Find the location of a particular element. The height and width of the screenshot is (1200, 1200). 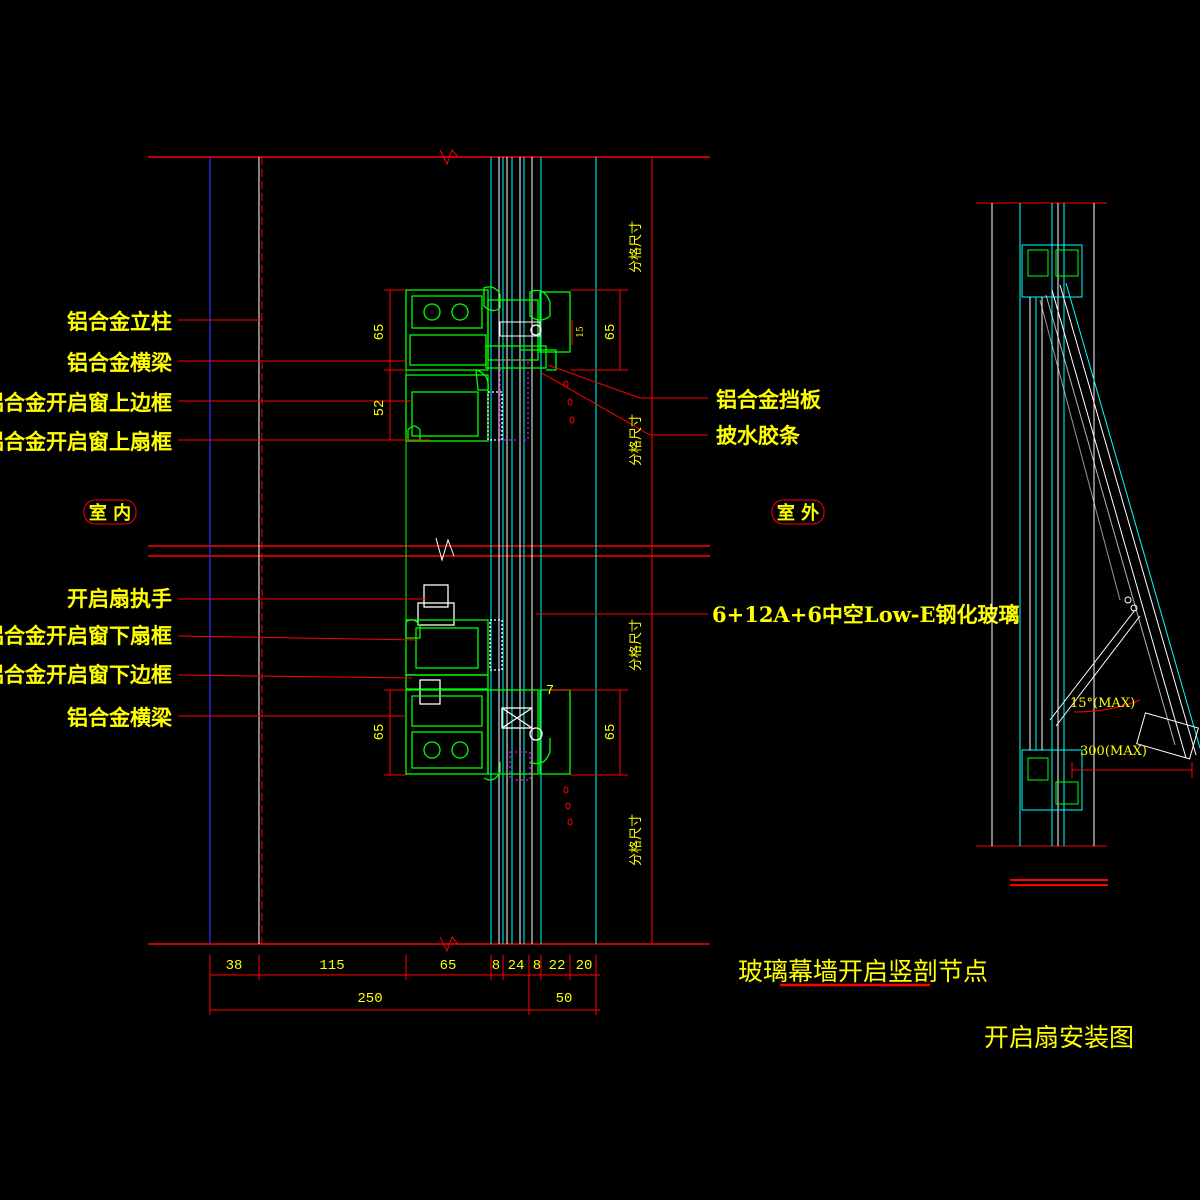

dim-115: 115 is located at coordinates (331, 966).